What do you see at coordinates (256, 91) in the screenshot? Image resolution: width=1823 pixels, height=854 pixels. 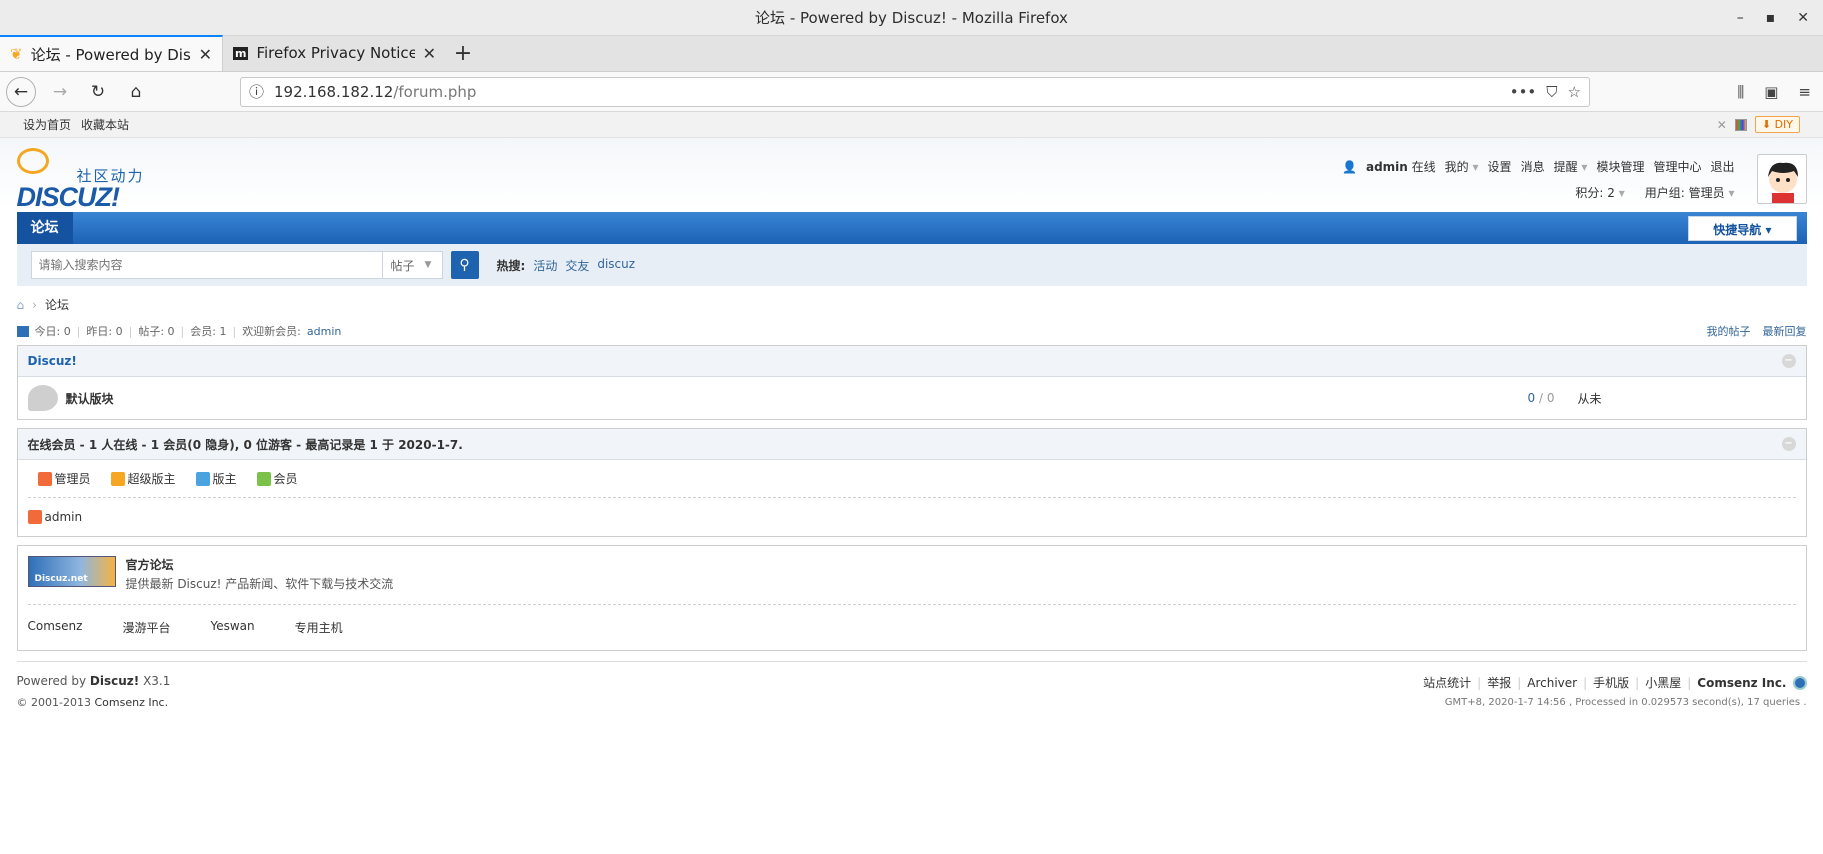 I see `info-icon: ⓘ` at bounding box center [256, 91].